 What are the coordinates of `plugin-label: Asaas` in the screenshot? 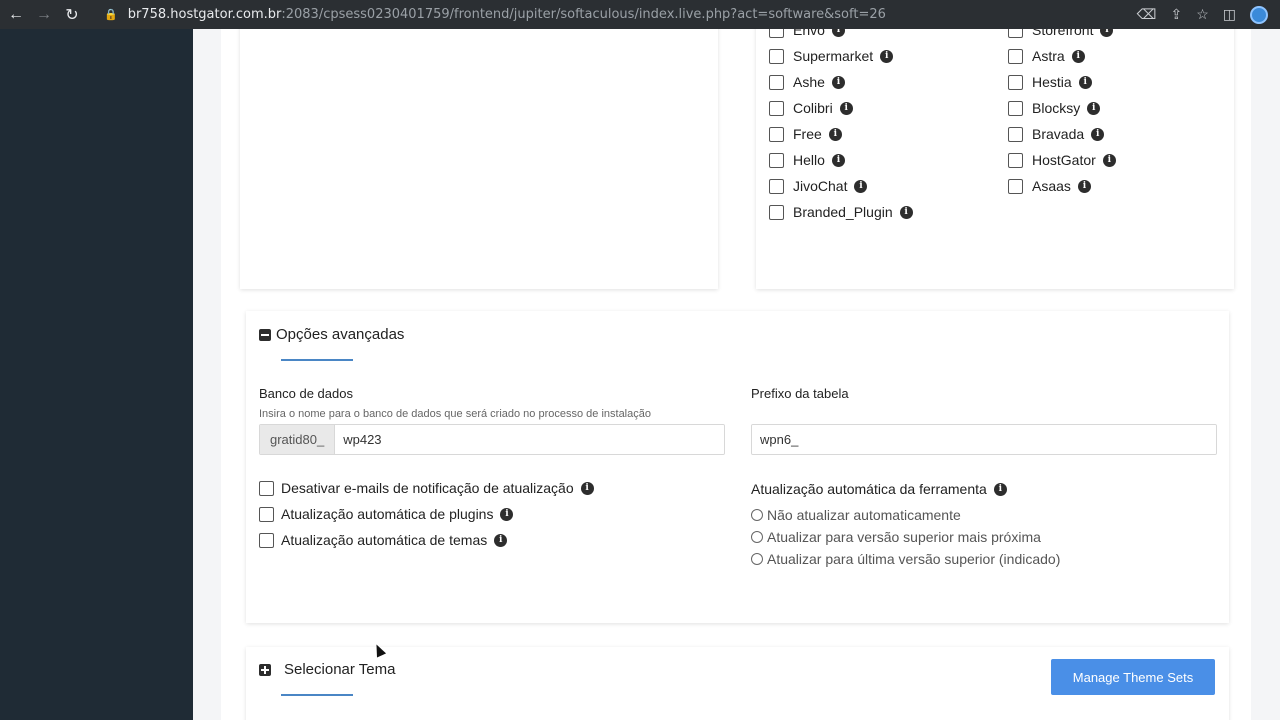 It's located at (1051, 186).